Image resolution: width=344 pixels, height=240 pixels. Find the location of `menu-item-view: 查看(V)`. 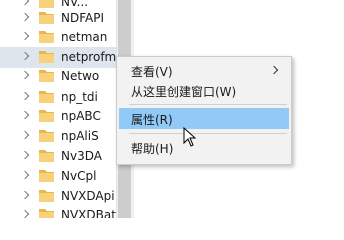

menu-item-view: 查看(V) is located at coordinates (204, 70).